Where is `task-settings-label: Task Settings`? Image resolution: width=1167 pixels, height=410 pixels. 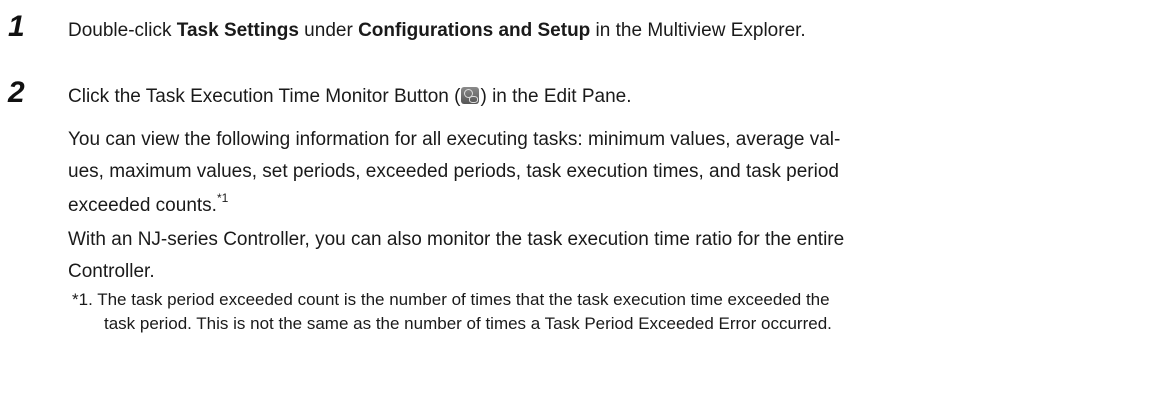
task-settings-label: Task Settings is located at coordinates (237, 30).